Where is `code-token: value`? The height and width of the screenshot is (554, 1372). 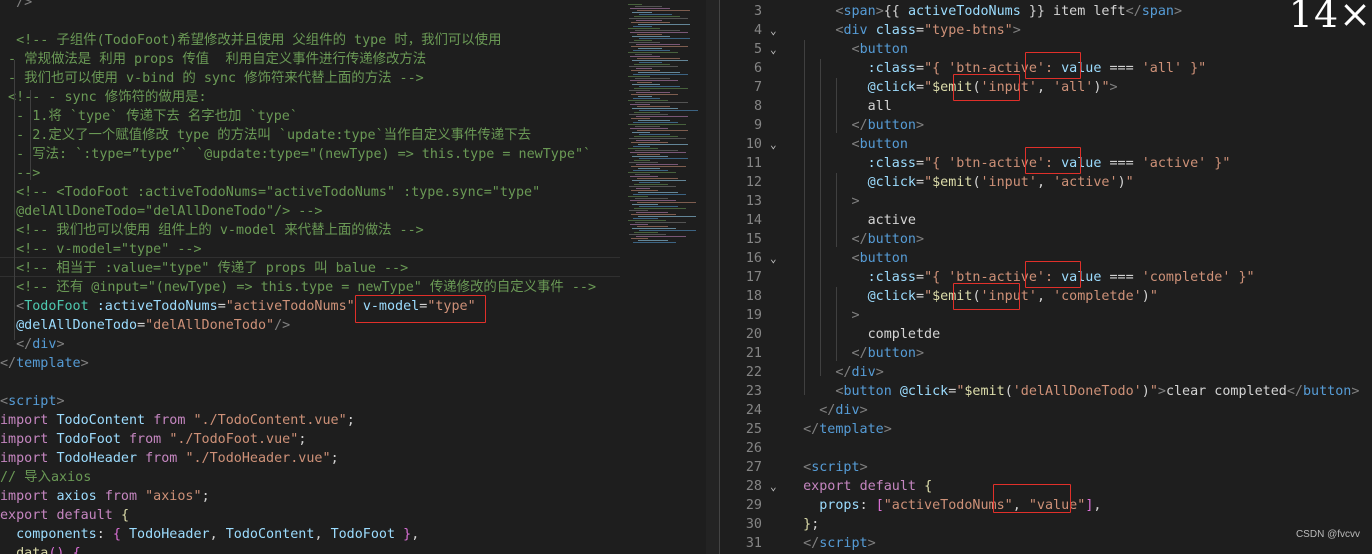 code-token: value is located at coordinates (1081, 163).